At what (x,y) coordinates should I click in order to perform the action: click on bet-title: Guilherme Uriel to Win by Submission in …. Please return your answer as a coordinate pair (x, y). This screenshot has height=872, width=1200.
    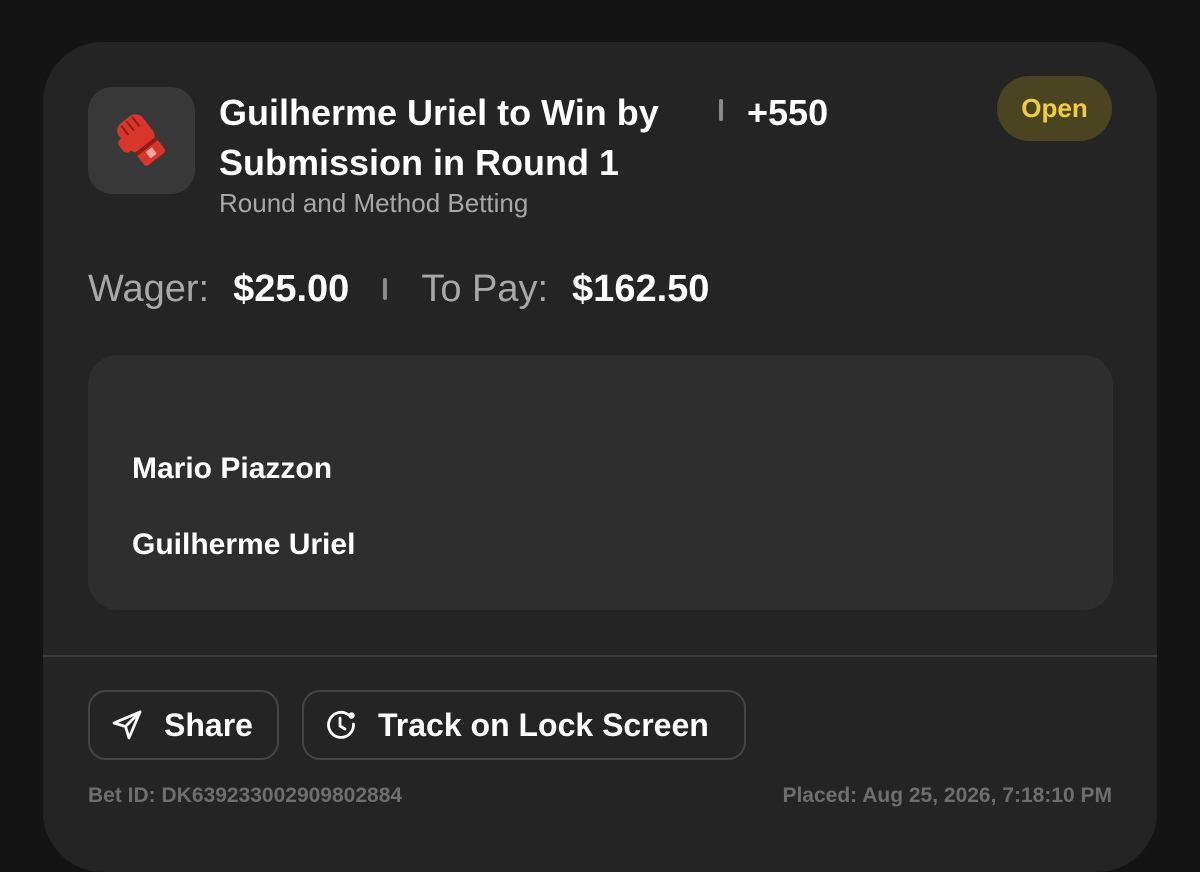
    Looking at the image, I should click on (439, 137).